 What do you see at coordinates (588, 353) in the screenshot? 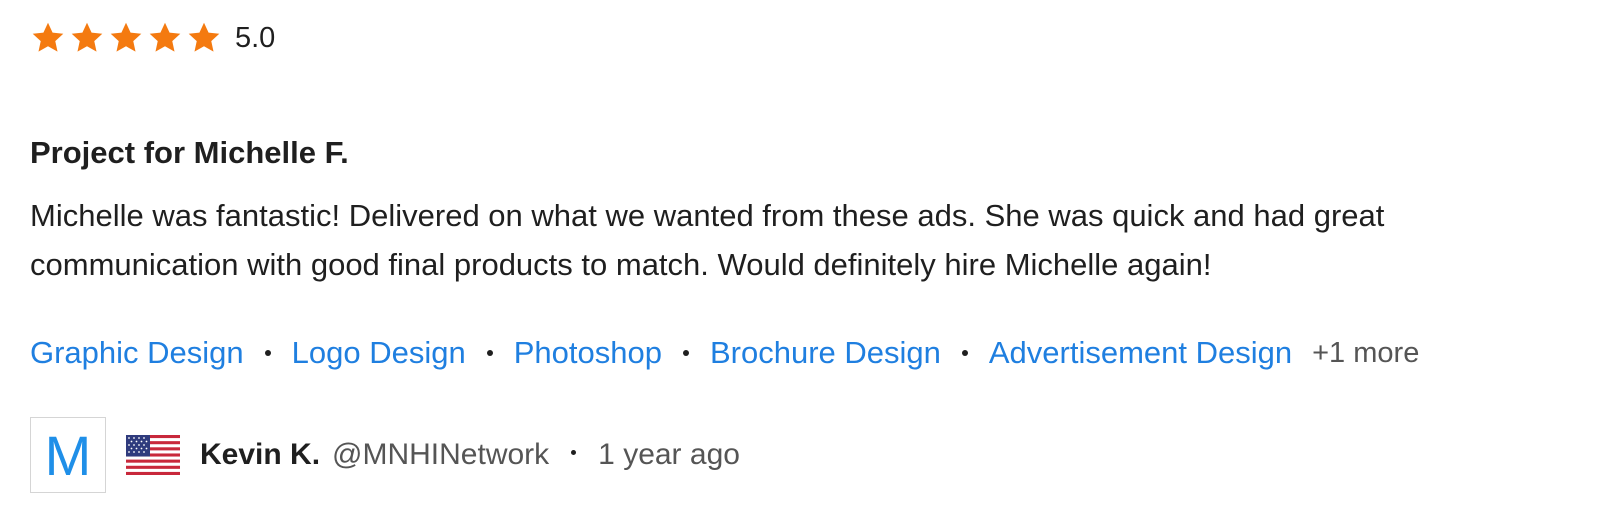
I see `skill-link-photoshop: Photoshop` at bounding box center [588, 353].